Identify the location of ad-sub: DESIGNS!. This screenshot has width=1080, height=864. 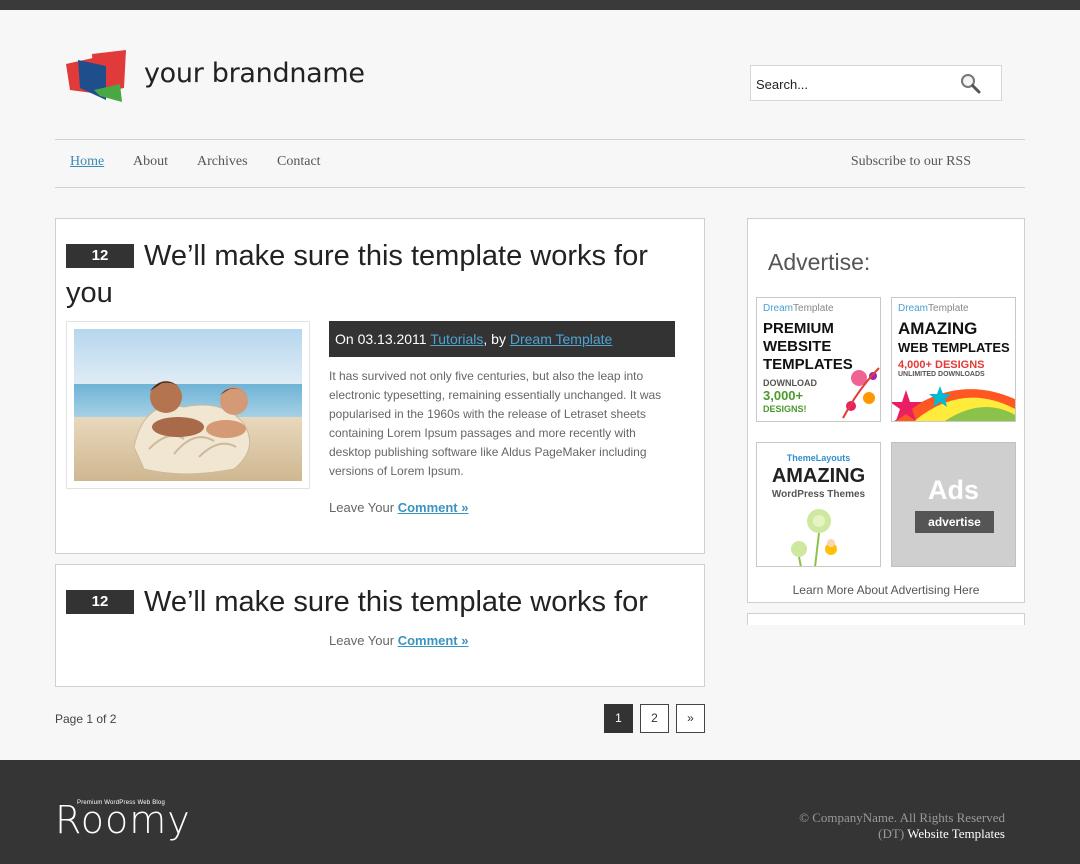
(785, 409).